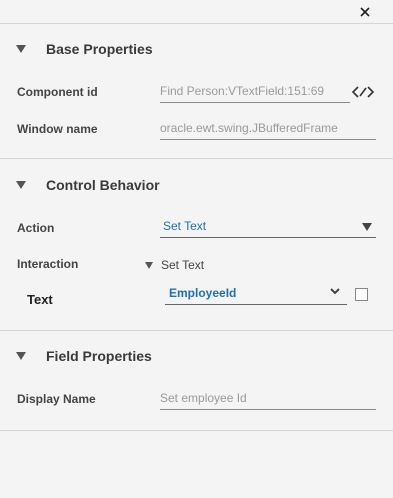 This screenshot has width=393, height=498. Describe the element at coordinates (40, 299) in the screenshot. I see `text-label: Text` at that location.